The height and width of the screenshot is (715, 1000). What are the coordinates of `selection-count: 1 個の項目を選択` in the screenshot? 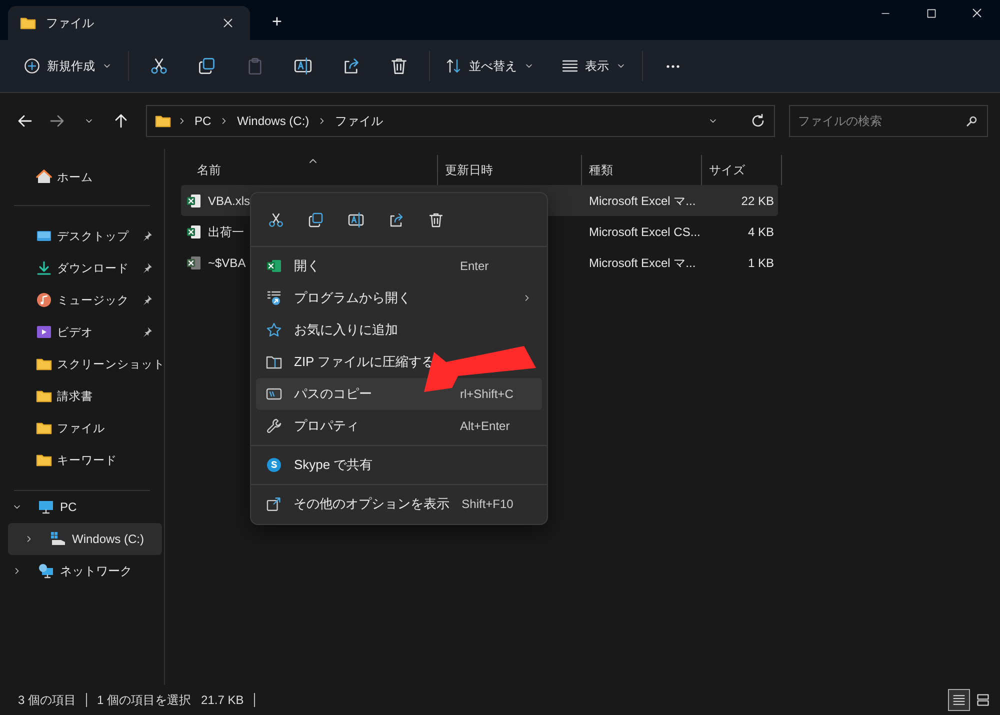 It's located at (144, 700).